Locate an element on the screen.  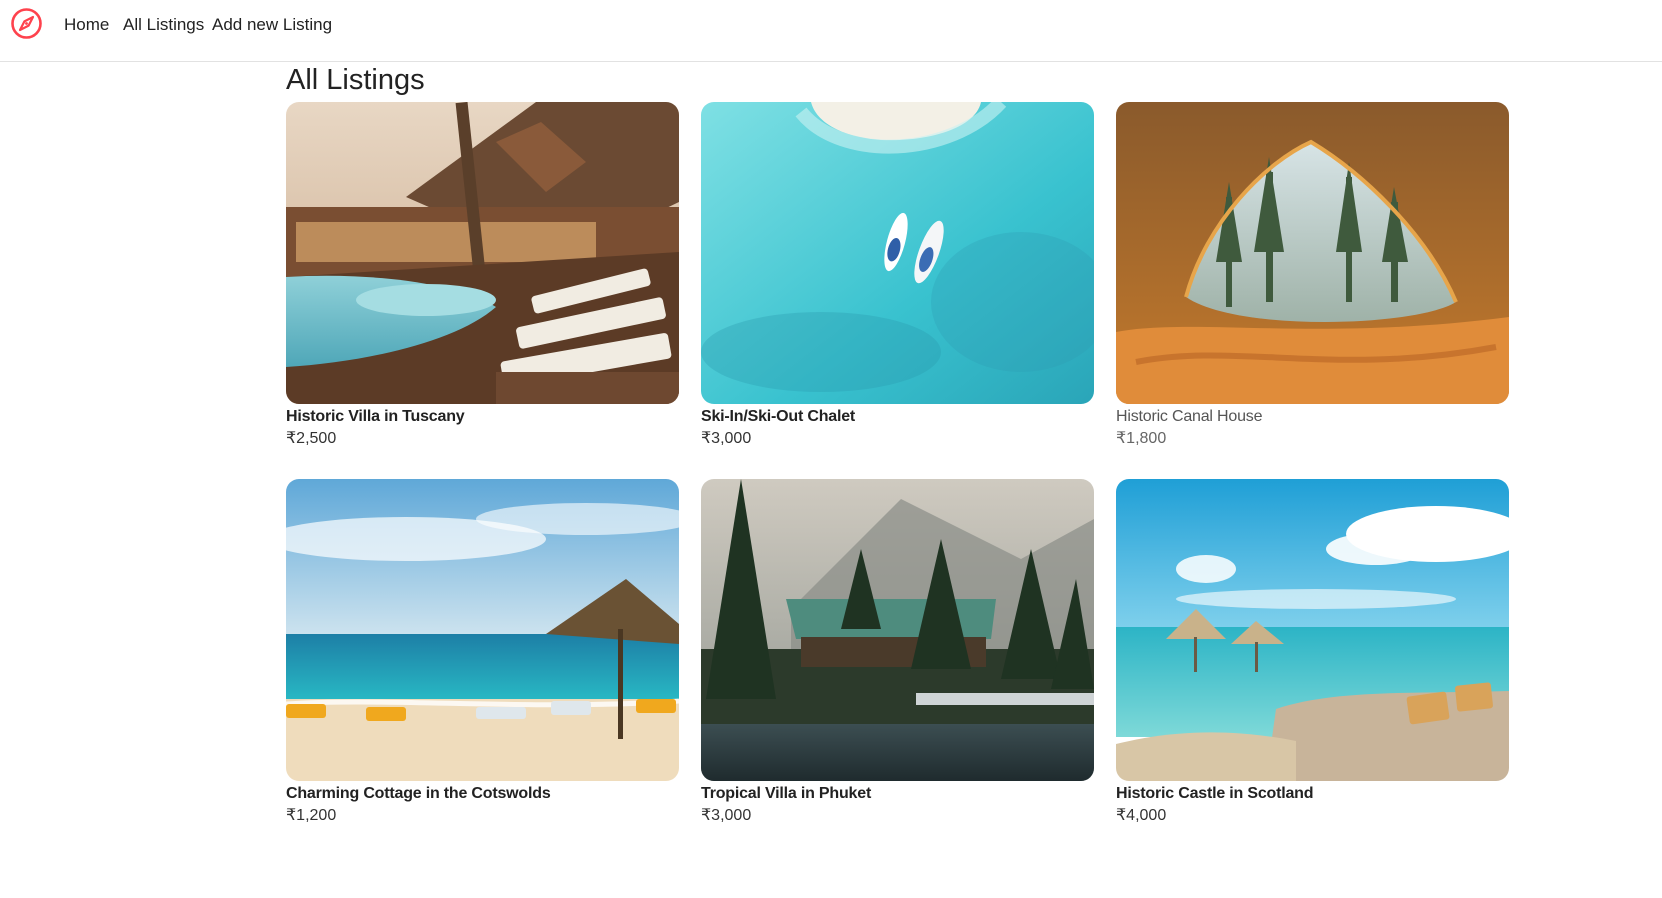
listing-card: Tropical Villa in Phuket ₹3,000 is located at coordinates (897, 652).